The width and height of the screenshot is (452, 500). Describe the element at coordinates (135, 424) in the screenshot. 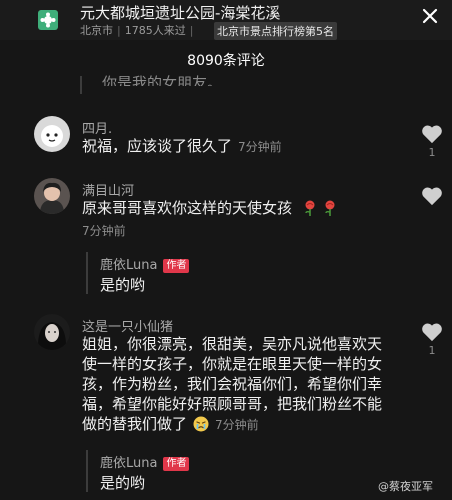

I see `comment-line: 做的替我们做了` at that location.